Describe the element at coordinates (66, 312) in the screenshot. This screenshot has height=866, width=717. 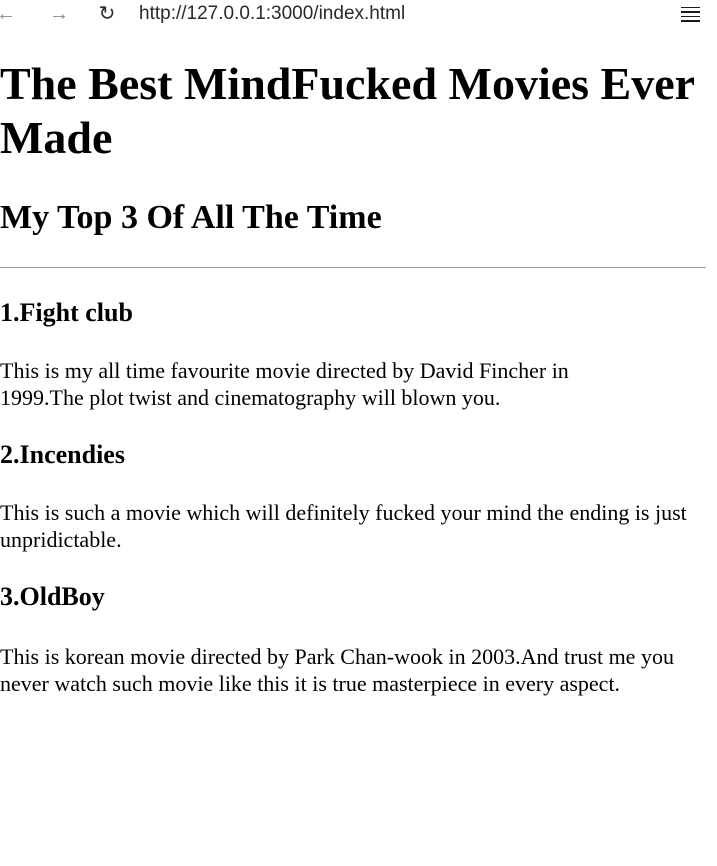
I see `movie-title: 1.Fight club` at that location.